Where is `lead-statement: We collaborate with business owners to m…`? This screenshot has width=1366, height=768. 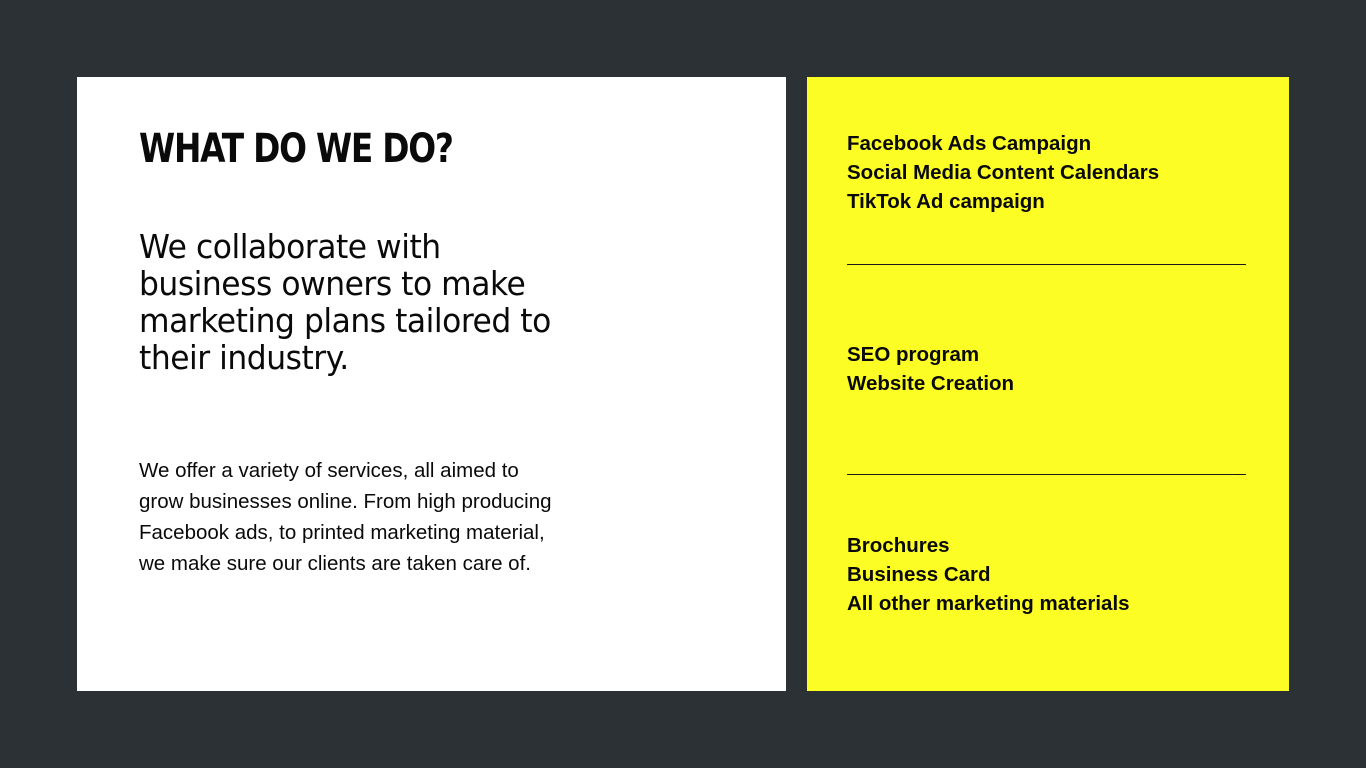
lead-statement: We collaborate with business owners to m… is located at coordinates (345, 302).